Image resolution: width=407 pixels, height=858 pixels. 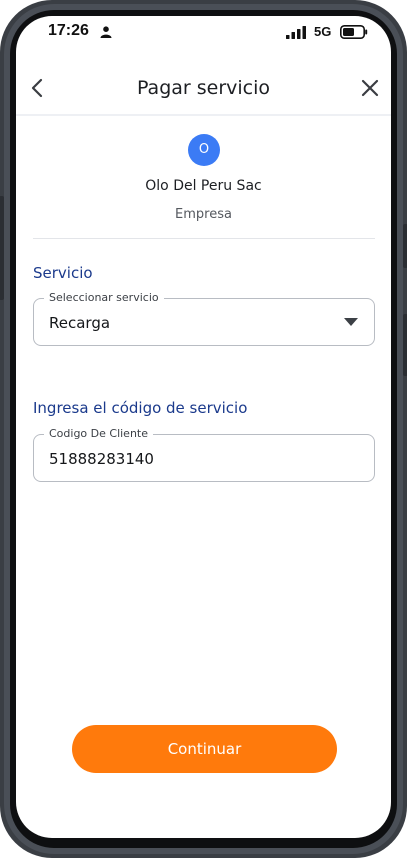 What do you see at coordinates (101, 459) in the screenshot?
I see `client-code-value: 51888283140` at bounding box center [101, 459].